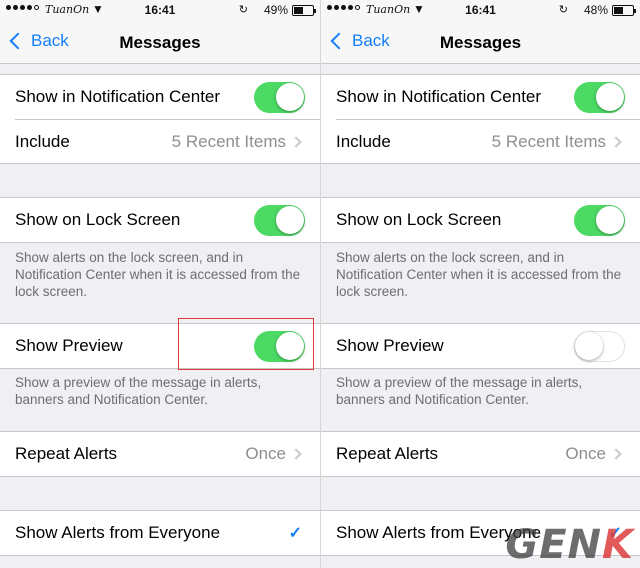  I want to click on checkmark-icon: ✓, so click(295, 533).